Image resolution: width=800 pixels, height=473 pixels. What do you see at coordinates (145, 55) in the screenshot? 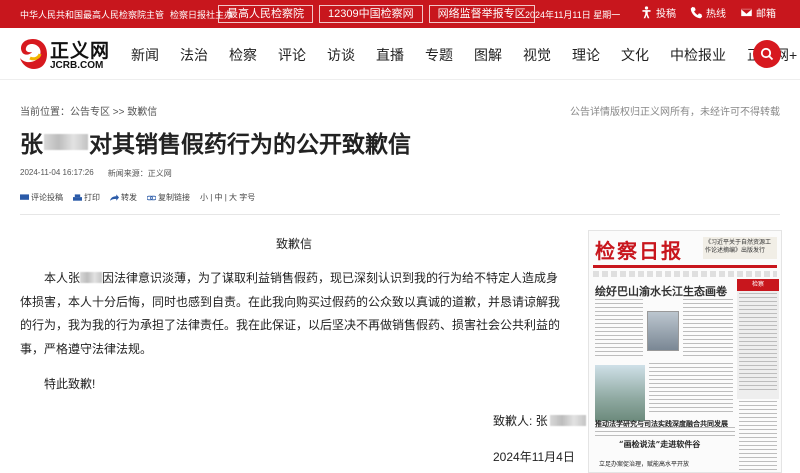
I see `nav-item-news: 新闻` at bounding box center [145, 55].